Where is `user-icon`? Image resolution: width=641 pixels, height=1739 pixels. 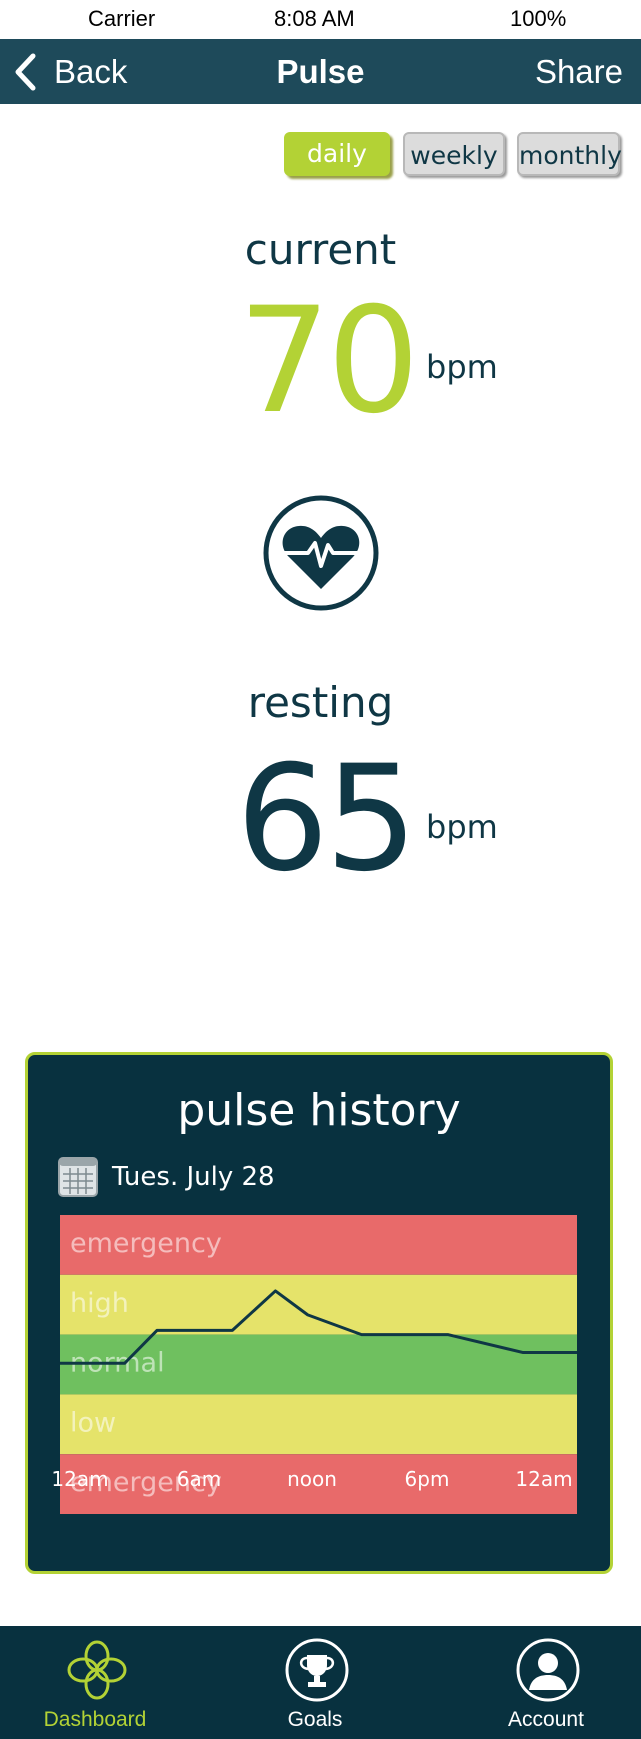
user-icon is located at coordinates (548, 1670).